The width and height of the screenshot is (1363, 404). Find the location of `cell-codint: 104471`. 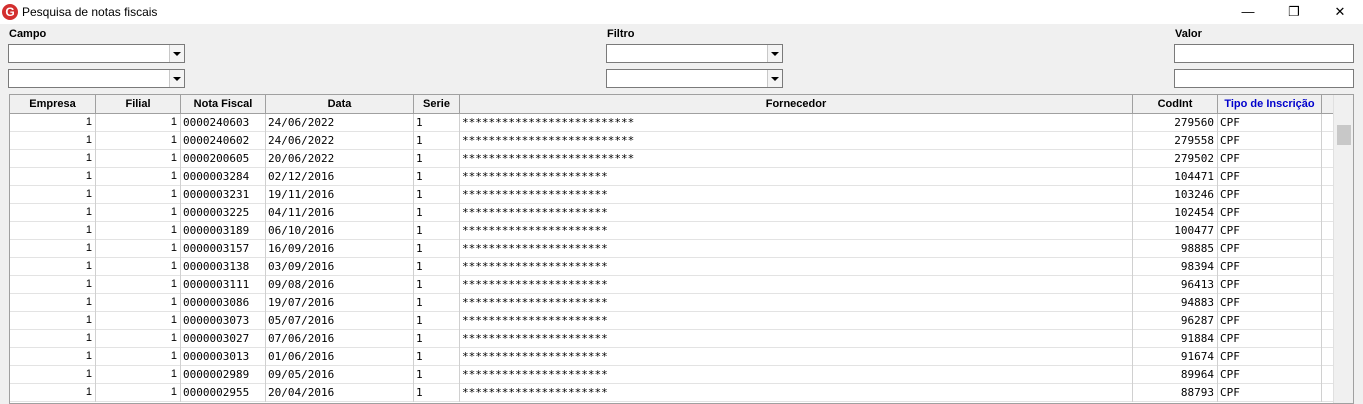

cell-codint: 104471 is located at coordinates (1175, 177).